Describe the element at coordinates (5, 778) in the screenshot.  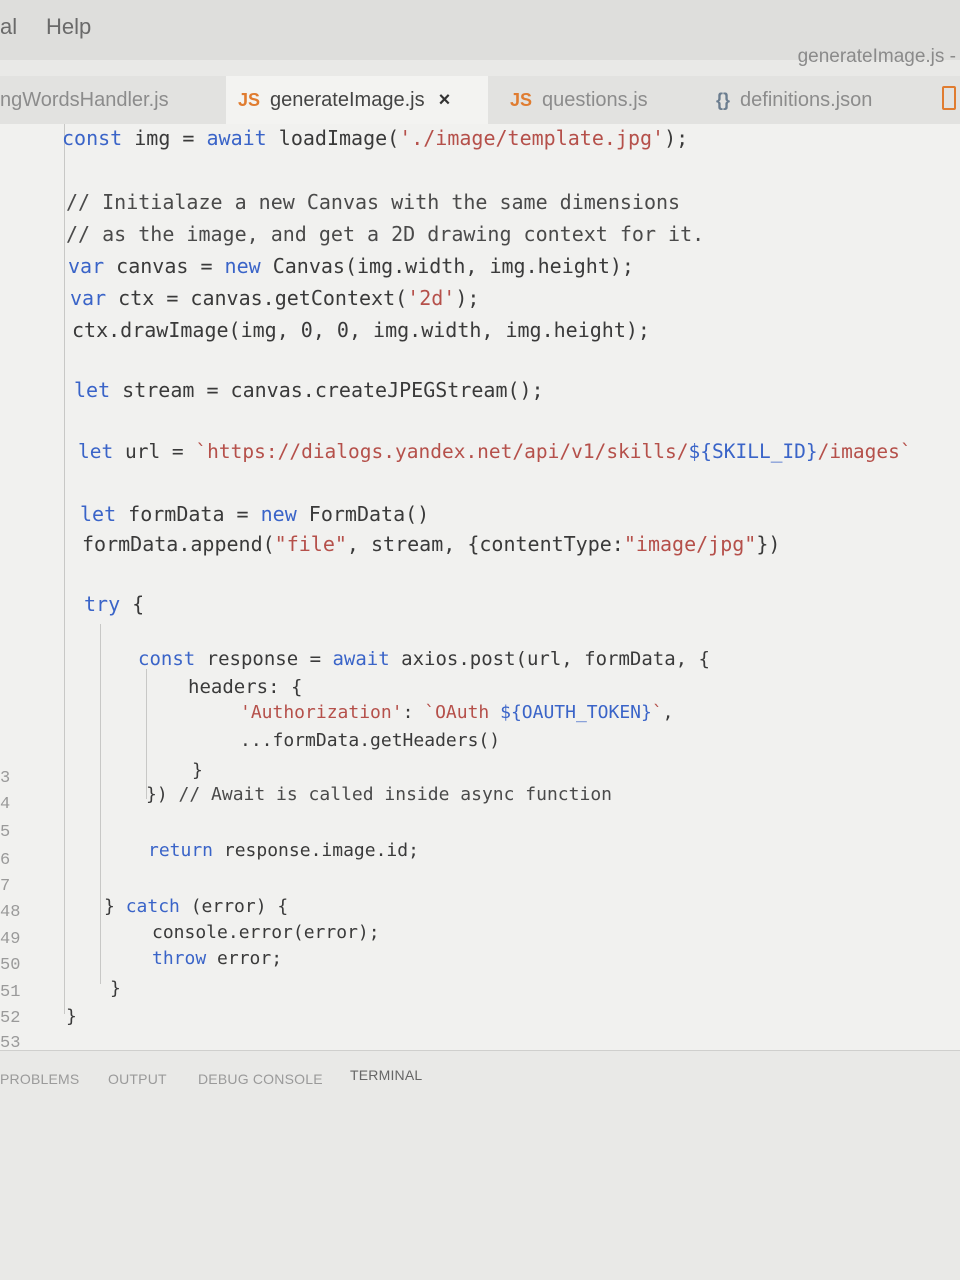
I see `line-number: 3` at that location.